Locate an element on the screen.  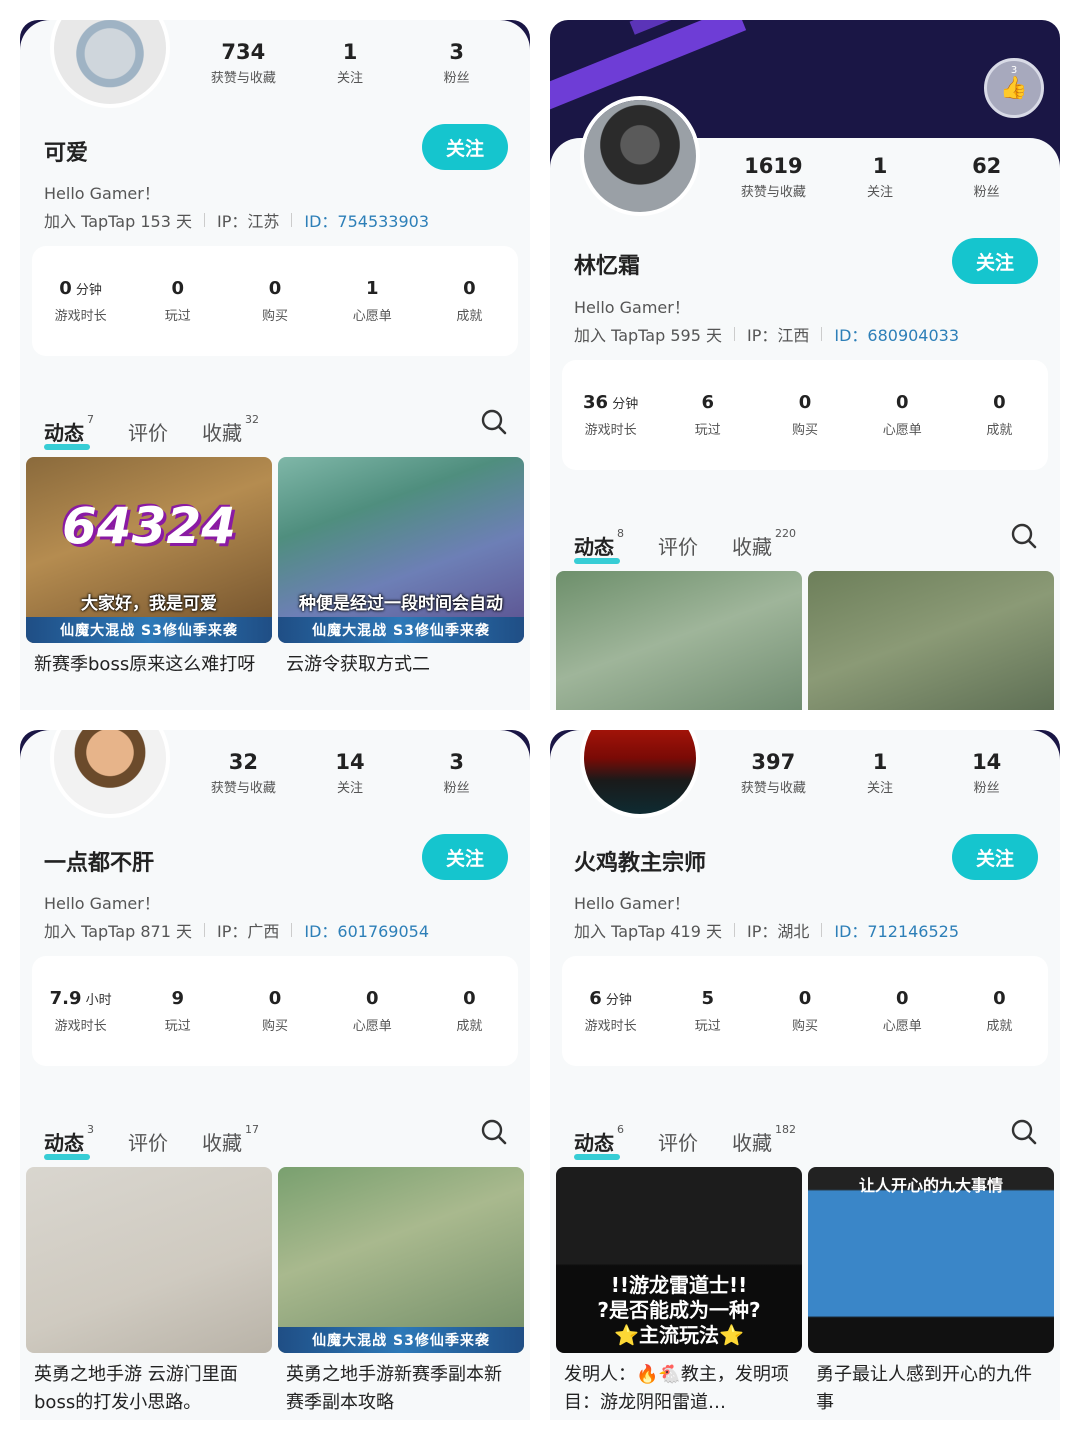
post-title: 英勇之地手游 云游门里面boss的打发小思路。 is located at coordinates (149, 1390).